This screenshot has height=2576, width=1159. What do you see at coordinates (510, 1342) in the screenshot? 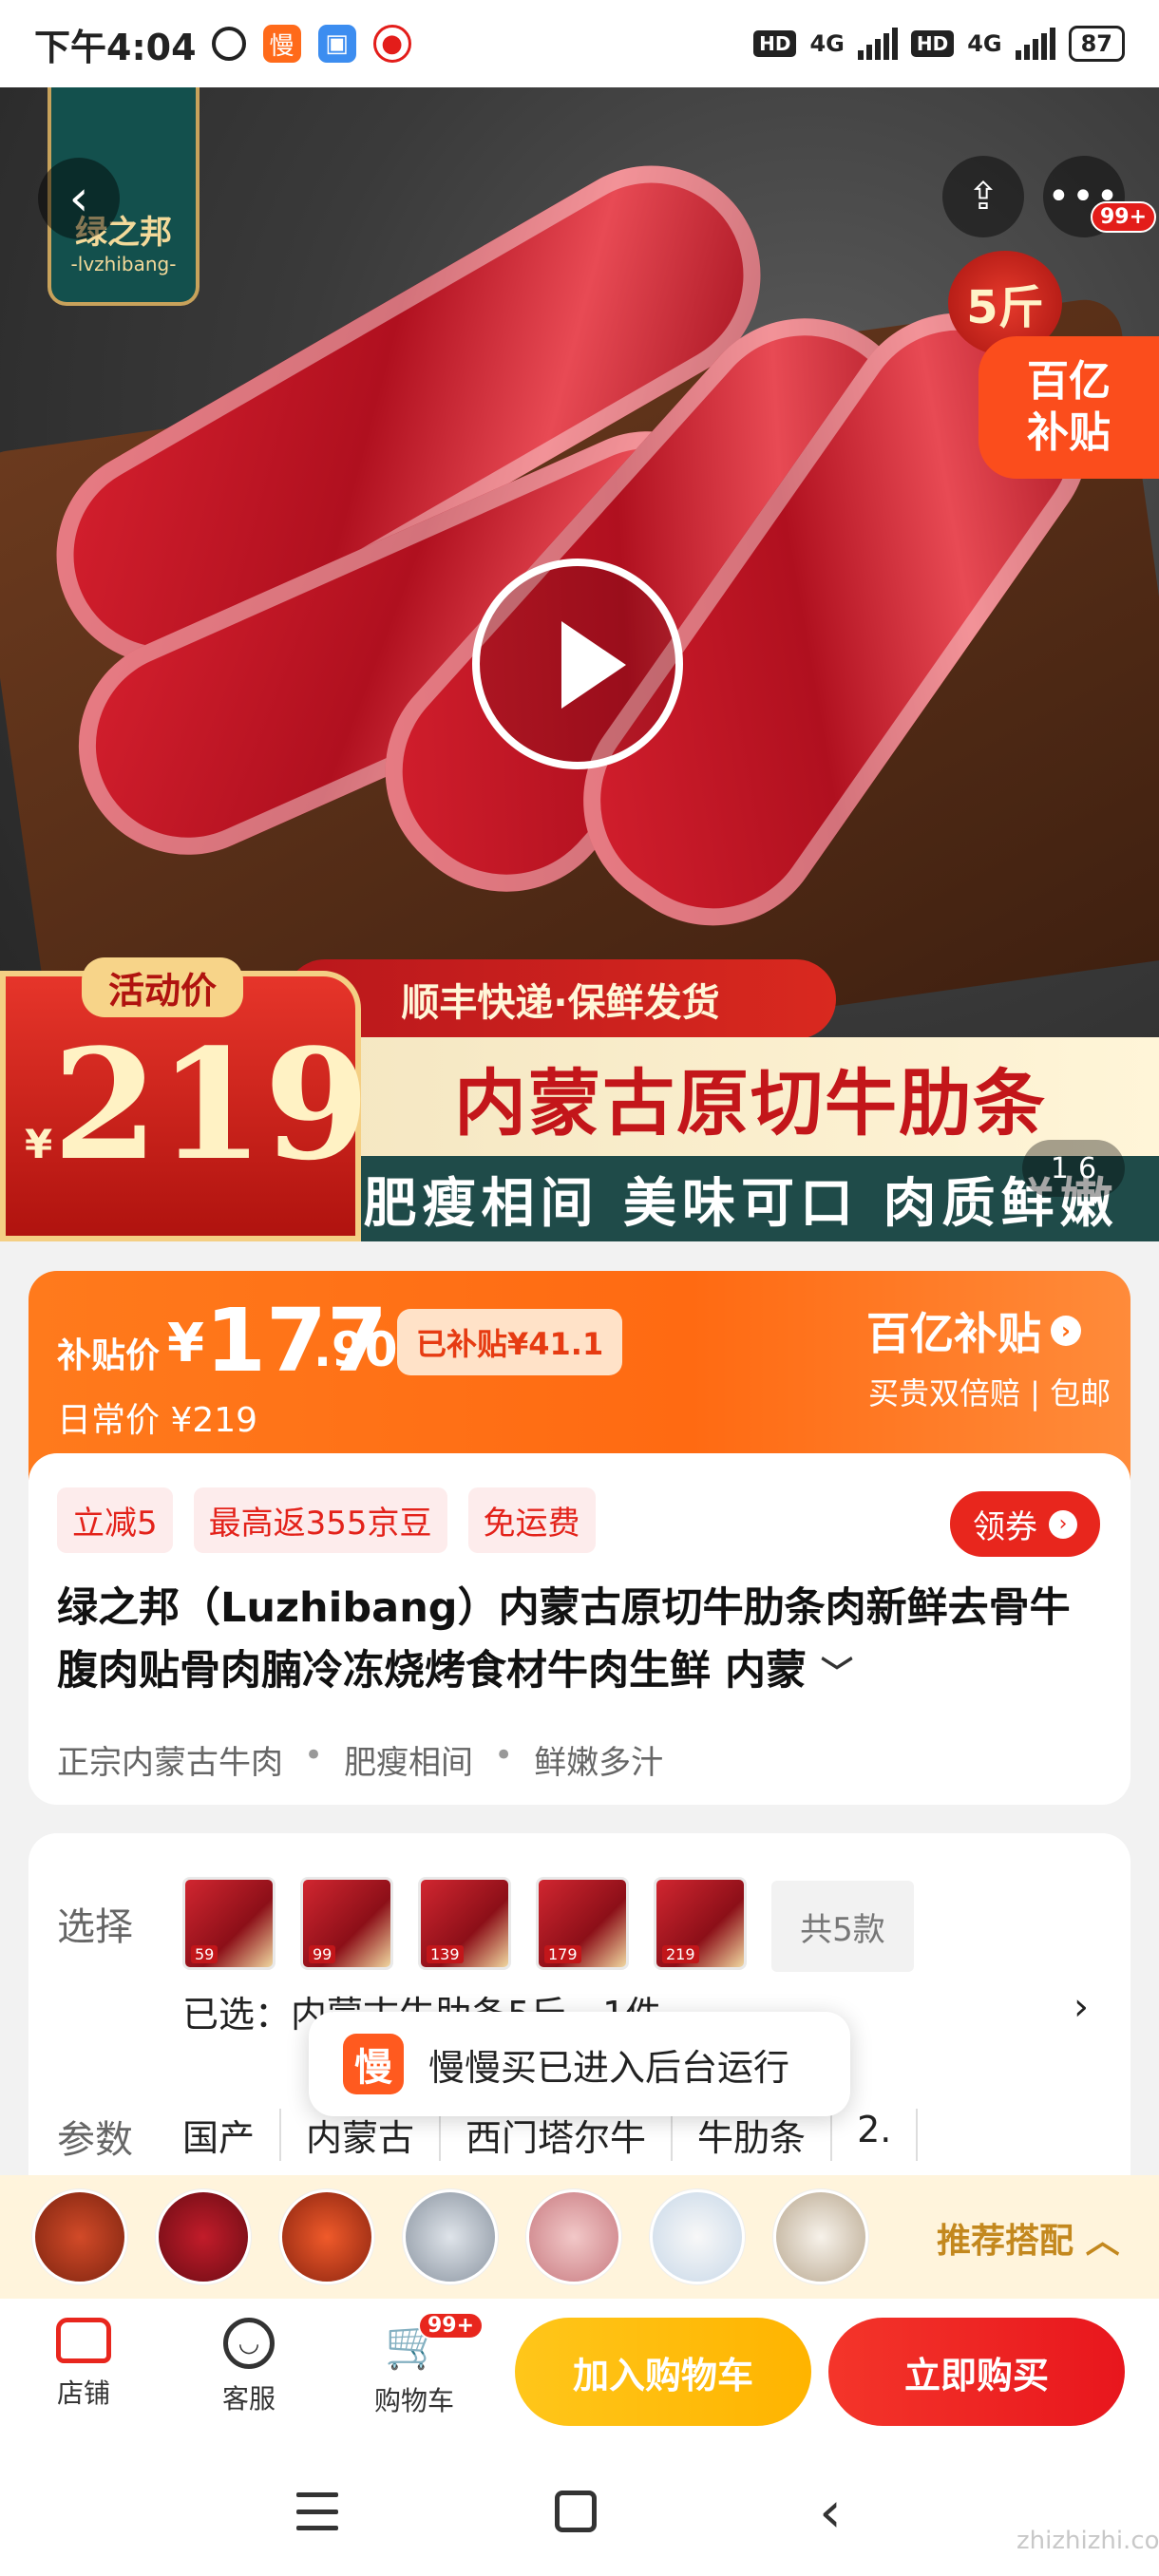
I see `subsidized-amount-chip: 已补贴¥41.1` at bounding box center [510, 1342].